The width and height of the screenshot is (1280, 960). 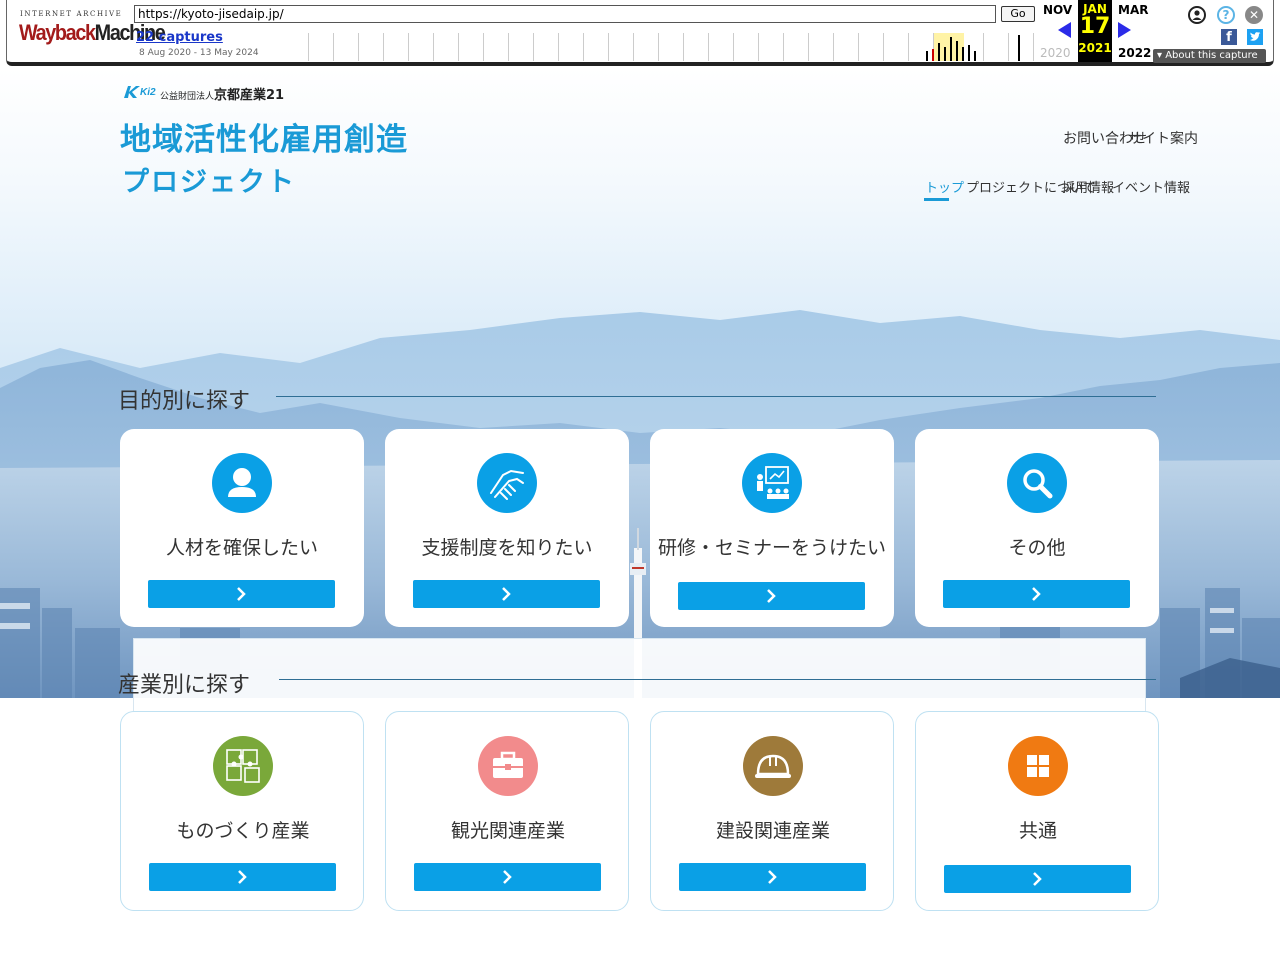 What do you see at coordinates (565, 14) in the screenshot?
I see `wayback-url-input: https://kyoto-jisedaip.jp/` at bounding box center [565, 14].